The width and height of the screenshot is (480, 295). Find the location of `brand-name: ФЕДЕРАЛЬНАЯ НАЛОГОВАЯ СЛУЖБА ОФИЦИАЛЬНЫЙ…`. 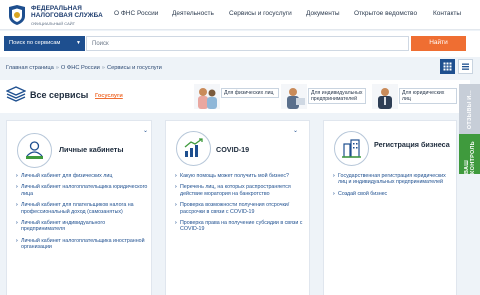

brand-name: ФЕДЕРАЛЬНАЯ НАЛОГОВАЯ СЛУЖБА ОФИЦИАЛЬНЫЙ… is located at coordinates (67, 16).